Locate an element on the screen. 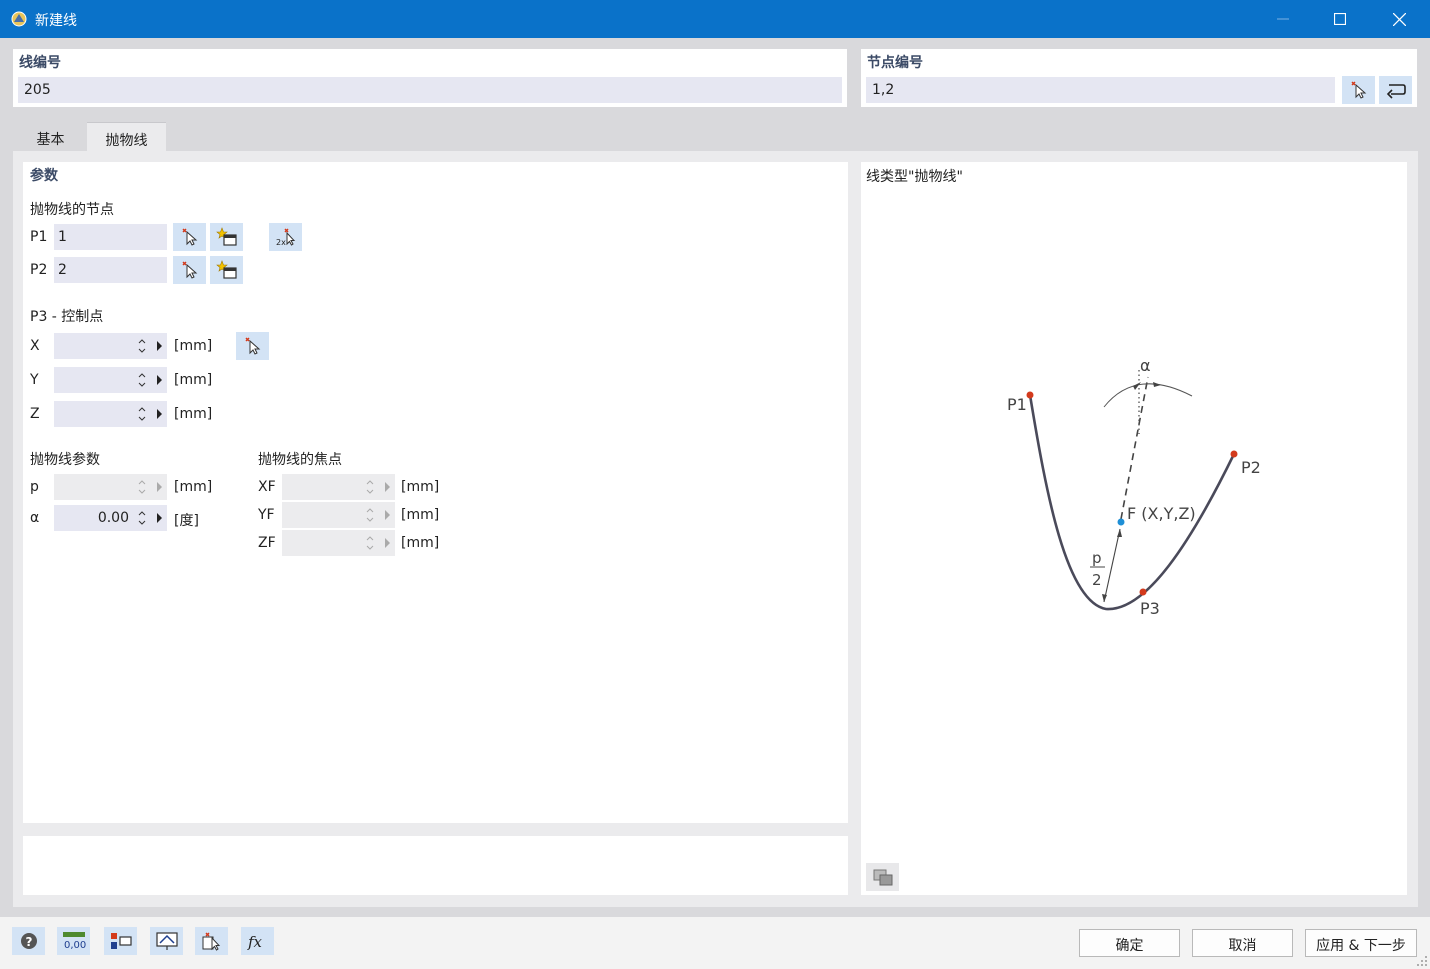 This screenshot has width=1430, height=969. parabola-nodes-heading: 抛物线的节点 is located at coordinates (72, 210).